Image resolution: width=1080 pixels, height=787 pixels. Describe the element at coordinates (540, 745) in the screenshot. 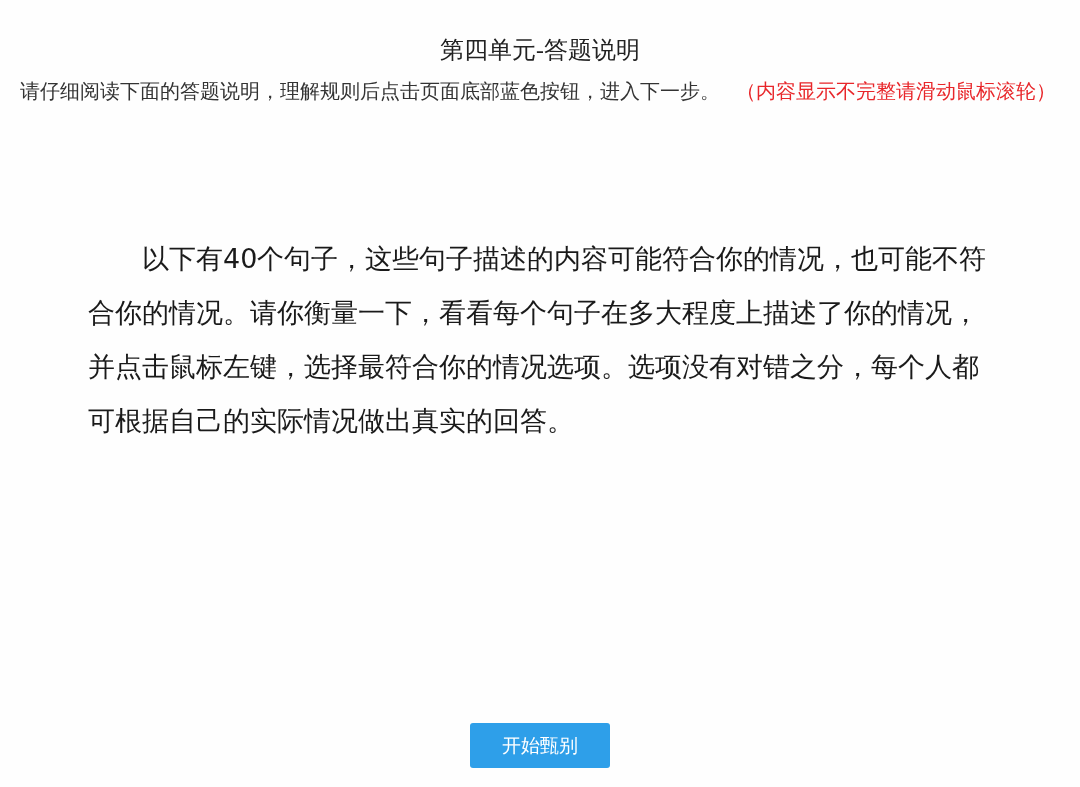

I see `start-button: 开始甄别` at that location.